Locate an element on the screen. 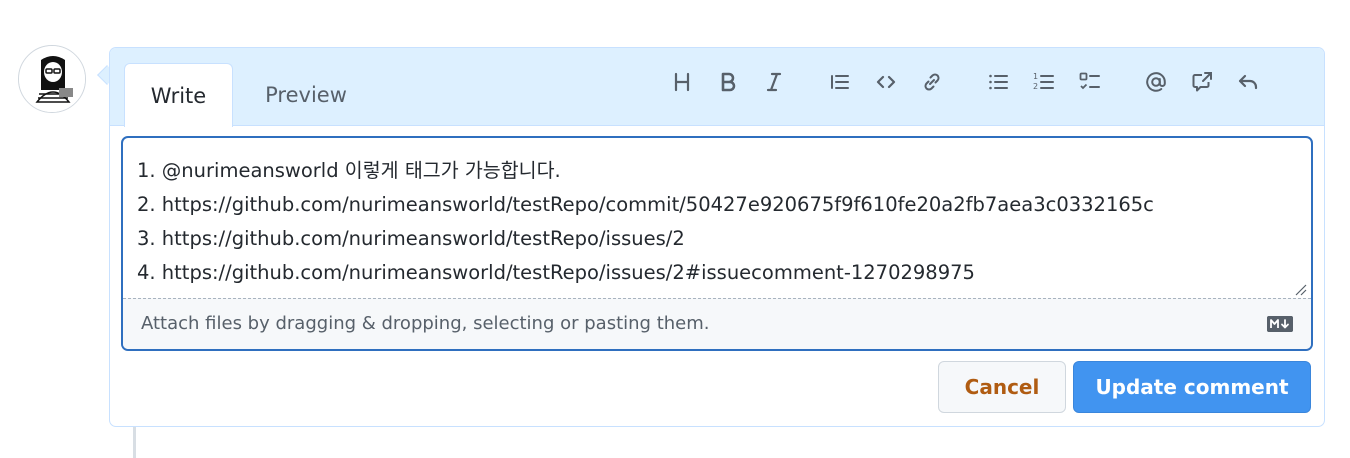  cross-reference-icon is located at coordinates (1202, 82).